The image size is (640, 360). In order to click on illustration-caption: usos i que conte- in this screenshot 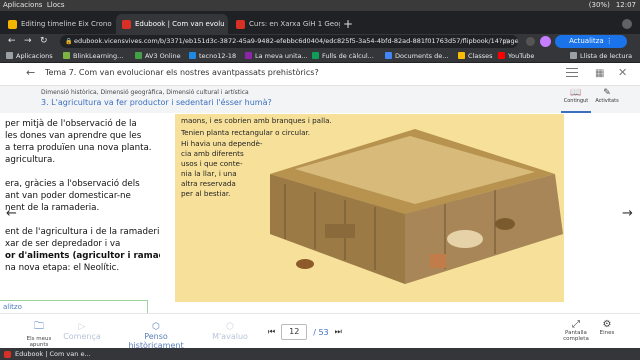, I will do `click(212, 163)`.